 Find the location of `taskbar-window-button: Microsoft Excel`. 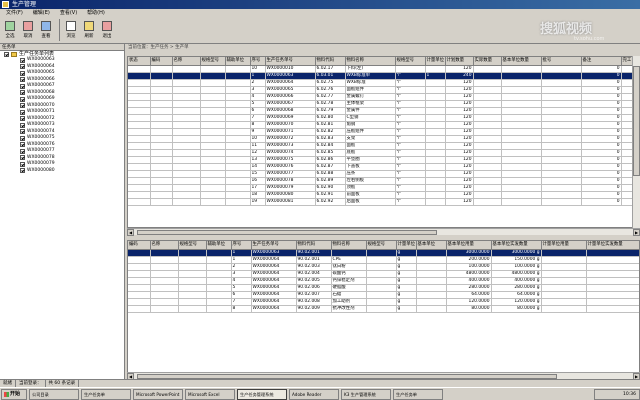

taskbar-window-button: Microsoft Excel is located at coordinates (210, 394).